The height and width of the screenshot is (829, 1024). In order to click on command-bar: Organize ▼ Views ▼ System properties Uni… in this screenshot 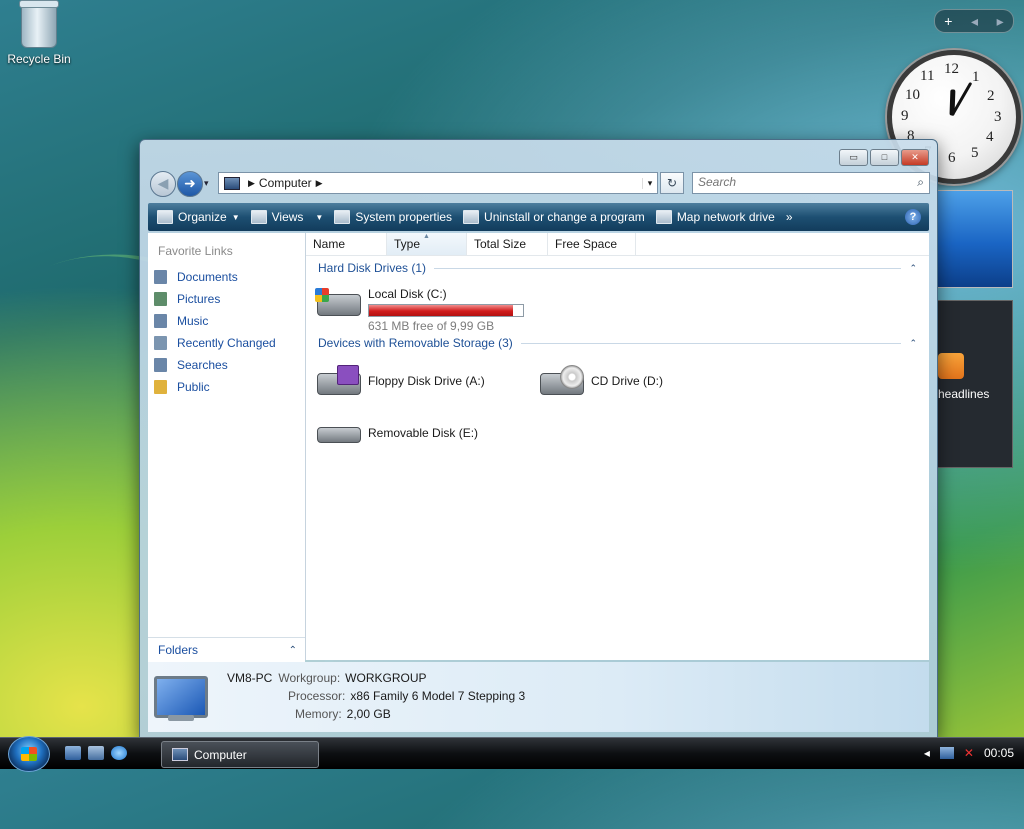, I will do `click(538, 217)`.